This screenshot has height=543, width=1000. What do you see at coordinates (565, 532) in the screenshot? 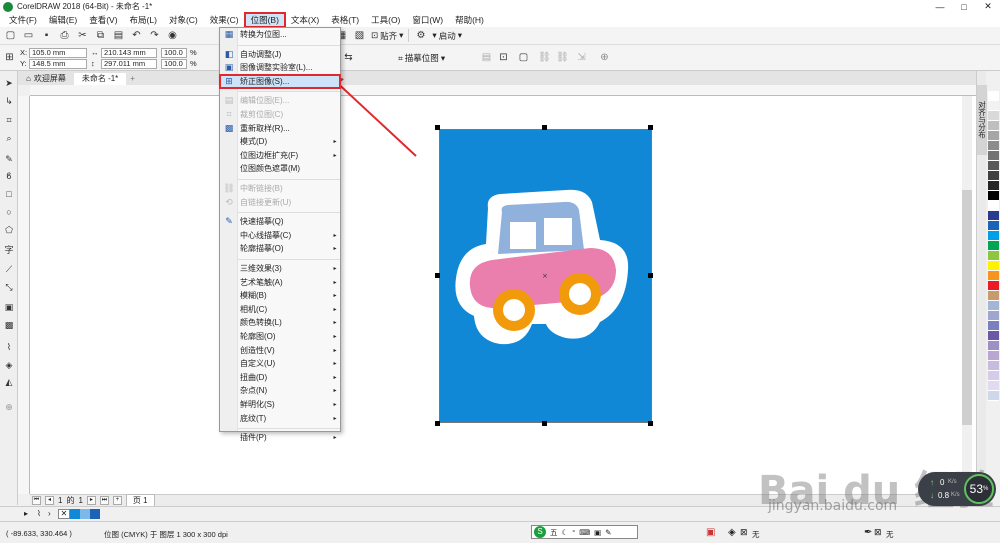
I see `moon-icon: ☾` at bounding box center [565, 532].